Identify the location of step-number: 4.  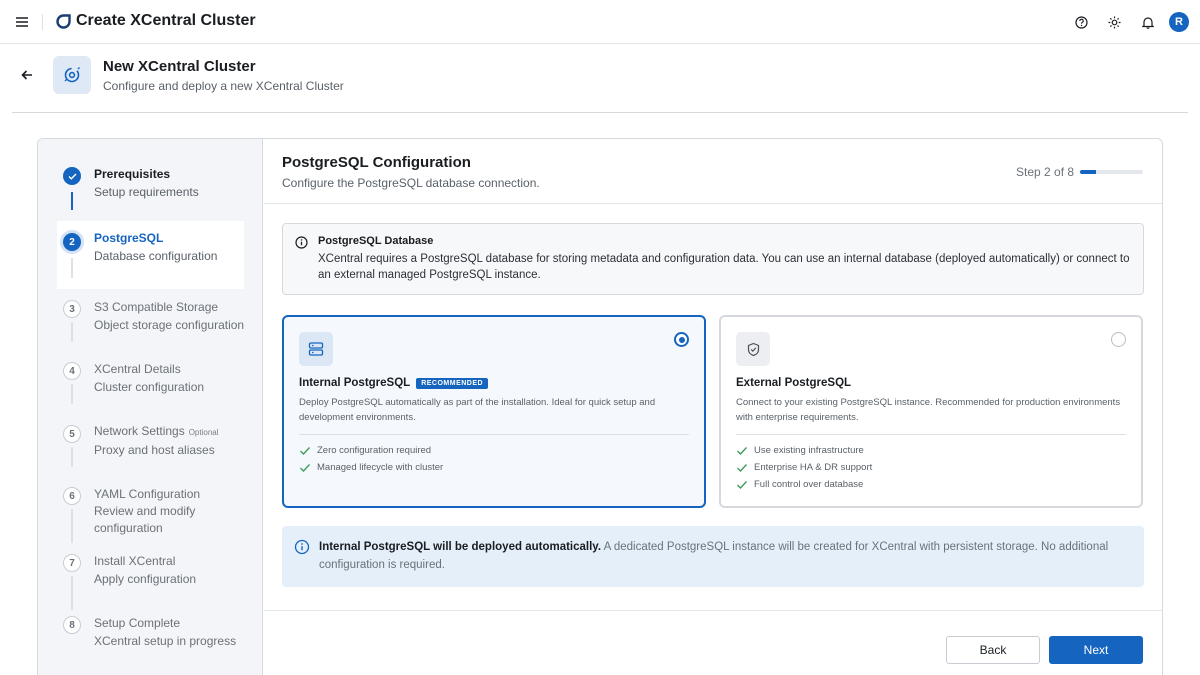
(72, 371).